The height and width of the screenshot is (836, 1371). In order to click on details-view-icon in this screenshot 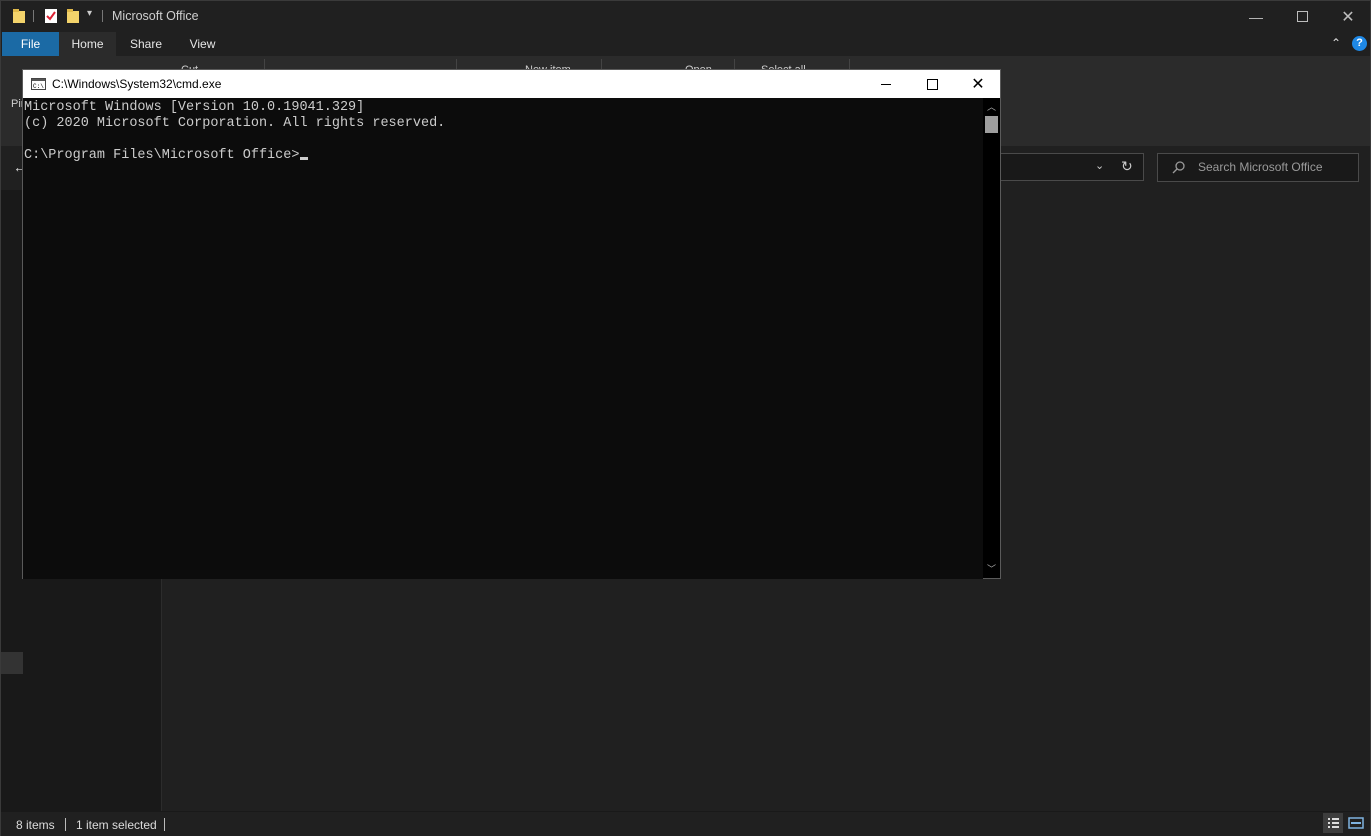, I will do `click(1333, 823)`.